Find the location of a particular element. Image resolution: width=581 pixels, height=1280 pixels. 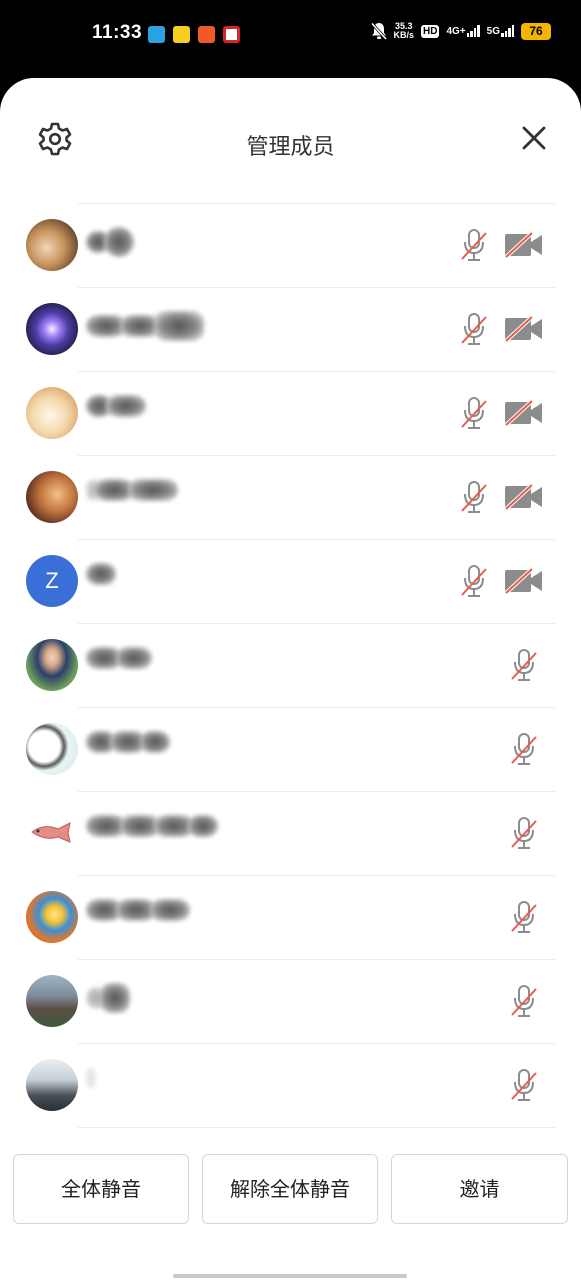

status-bar: 11:33 35.3 KB/s HD 4G+ 5G 76 is located at coordinates (290, 38).